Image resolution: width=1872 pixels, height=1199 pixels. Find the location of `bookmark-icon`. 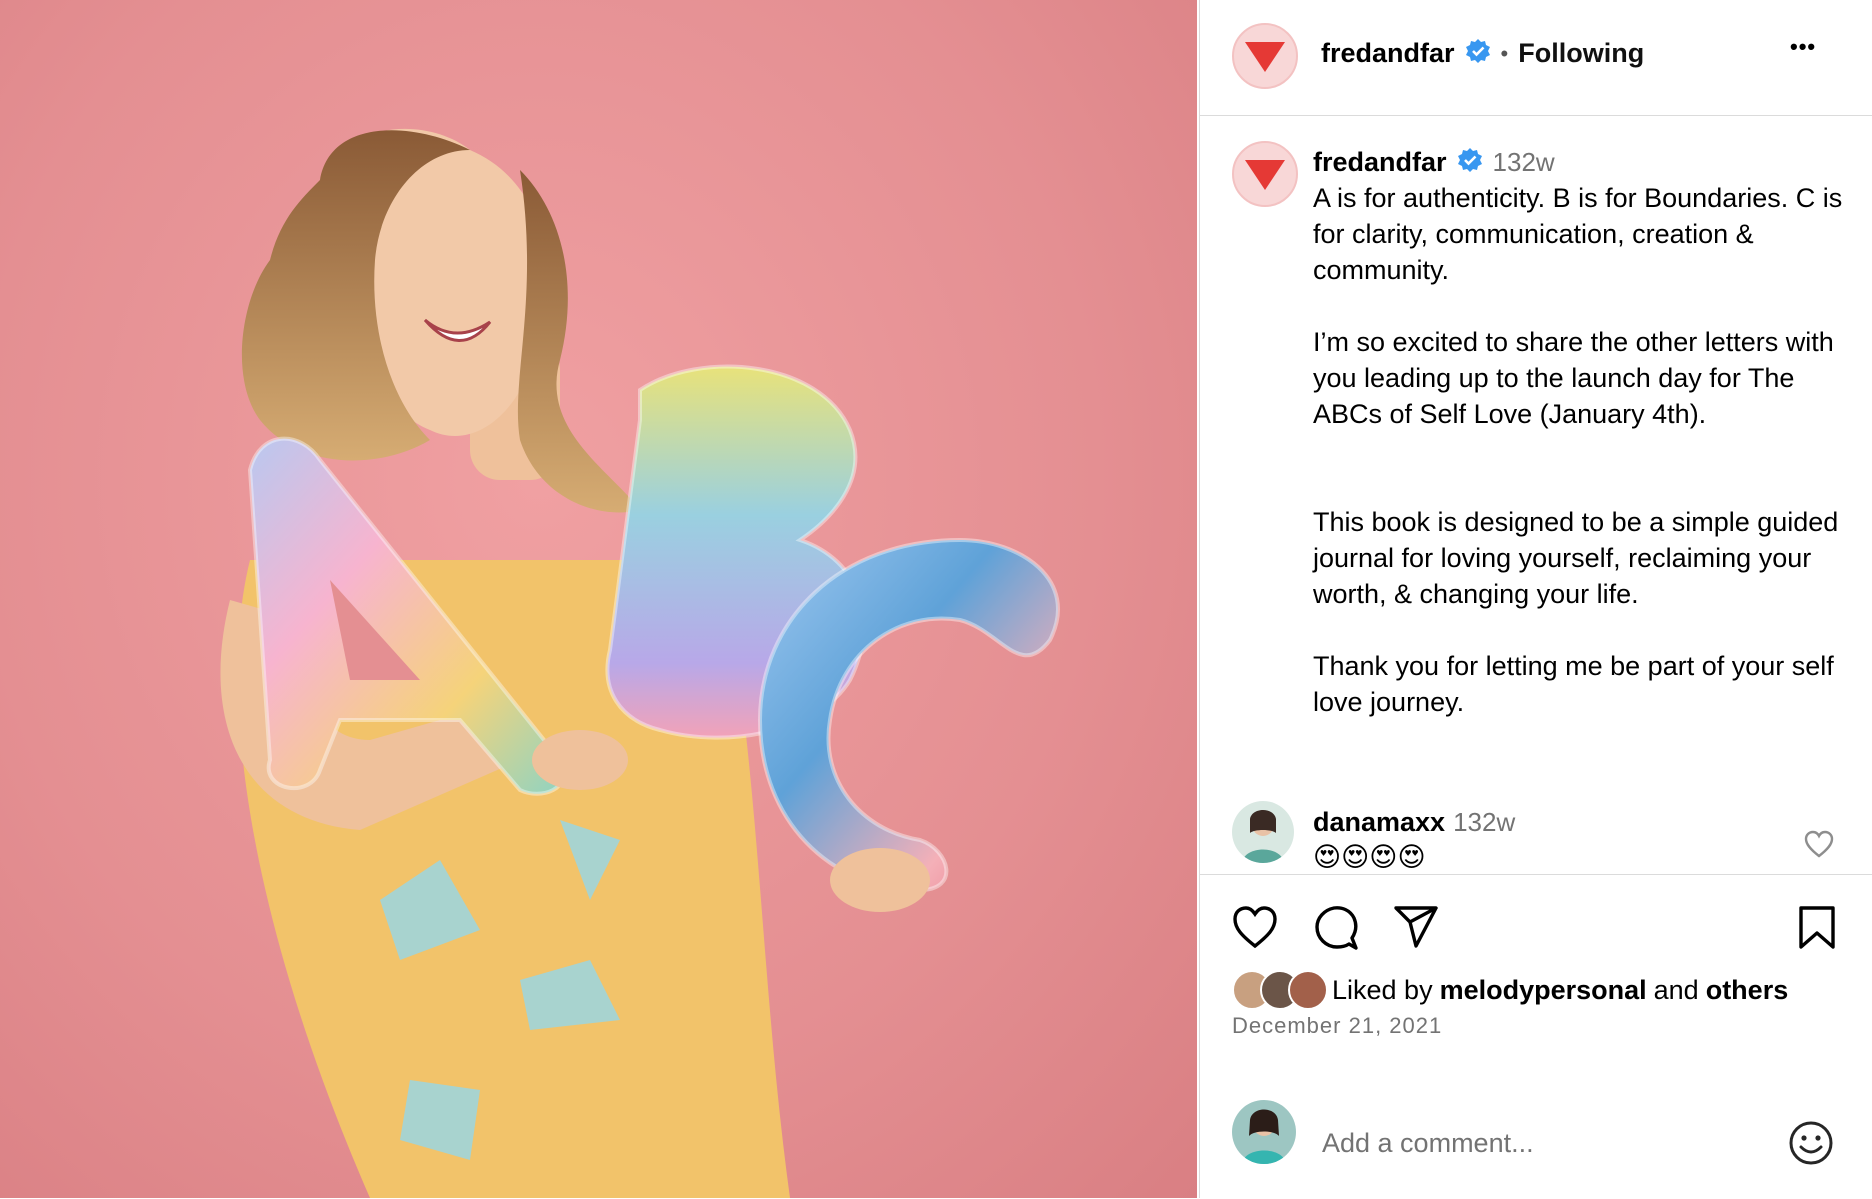

bookmark-icon is located at coordinates (1817, 927).